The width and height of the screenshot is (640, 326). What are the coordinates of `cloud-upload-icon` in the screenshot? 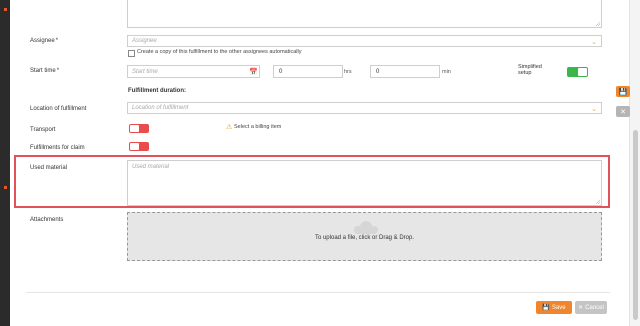 It's located at (366, 227).